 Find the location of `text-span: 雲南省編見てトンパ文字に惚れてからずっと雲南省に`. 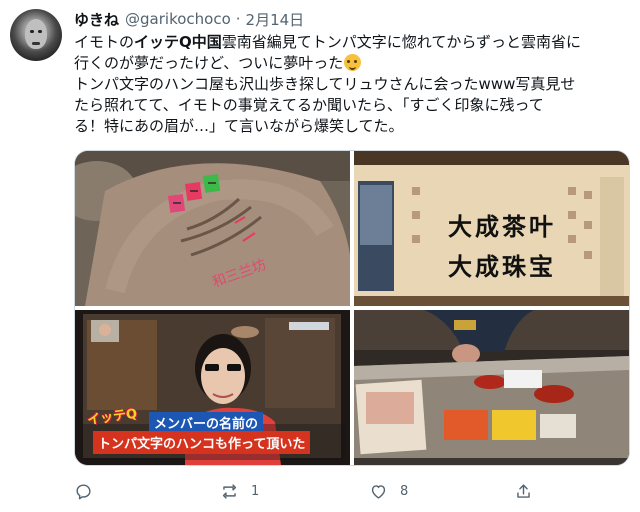

text-span: 雲南省編見てトンパ文字に惚れてからずっと雲南省に is located at coordinates (401, 42).